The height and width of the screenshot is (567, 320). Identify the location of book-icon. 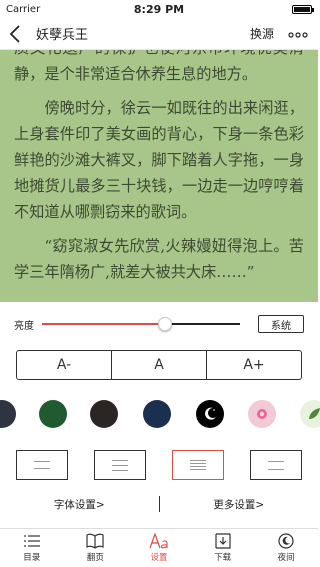
(95, 541).